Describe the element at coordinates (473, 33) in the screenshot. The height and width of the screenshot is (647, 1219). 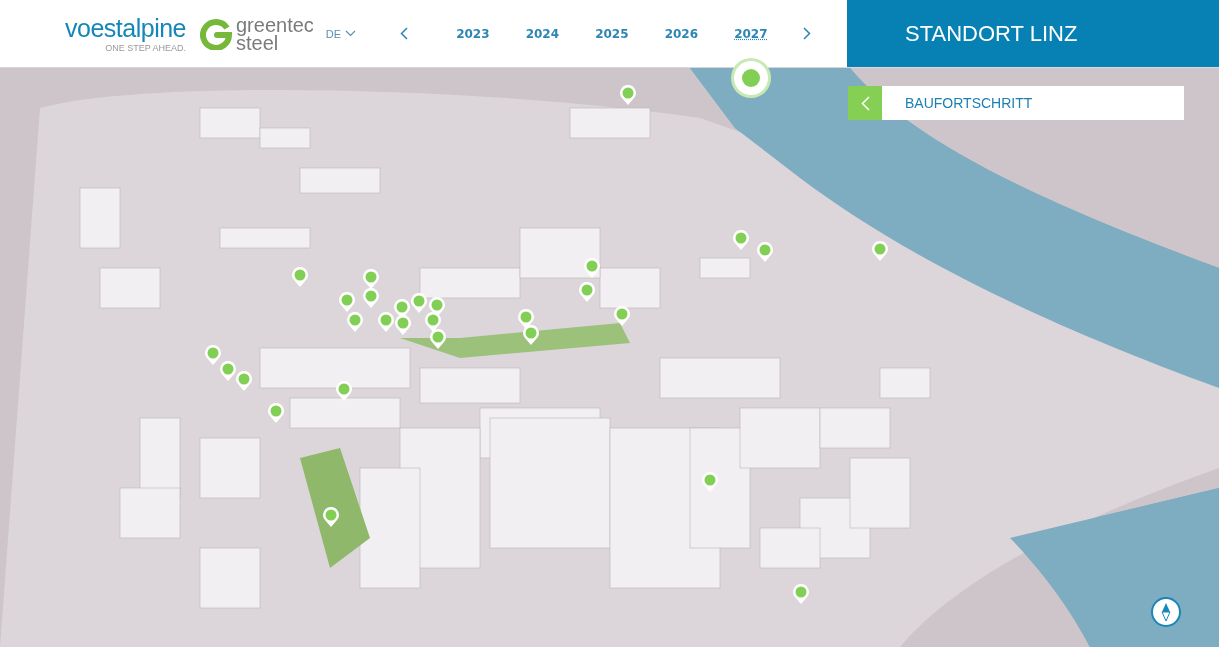
I see `year-tab: 2023` at that location.